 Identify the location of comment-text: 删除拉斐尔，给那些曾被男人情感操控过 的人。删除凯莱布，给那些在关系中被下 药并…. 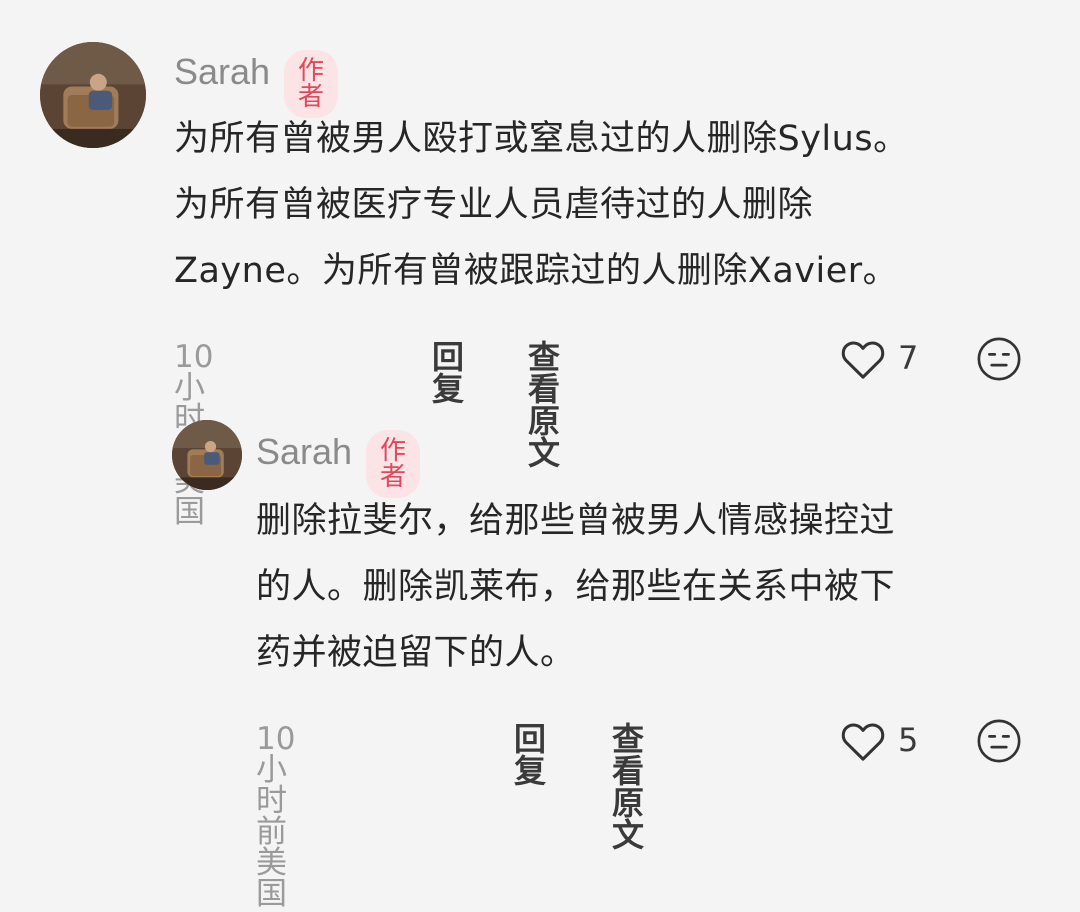
(576, 587).